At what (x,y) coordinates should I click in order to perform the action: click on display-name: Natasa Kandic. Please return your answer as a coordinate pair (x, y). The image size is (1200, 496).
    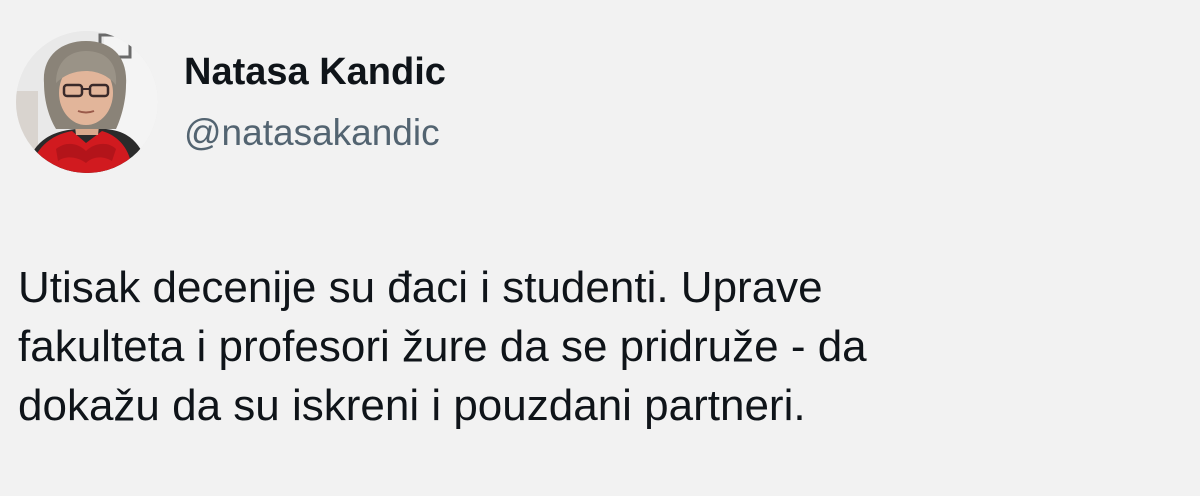
    Looking at the image, I should click on (315, 72).